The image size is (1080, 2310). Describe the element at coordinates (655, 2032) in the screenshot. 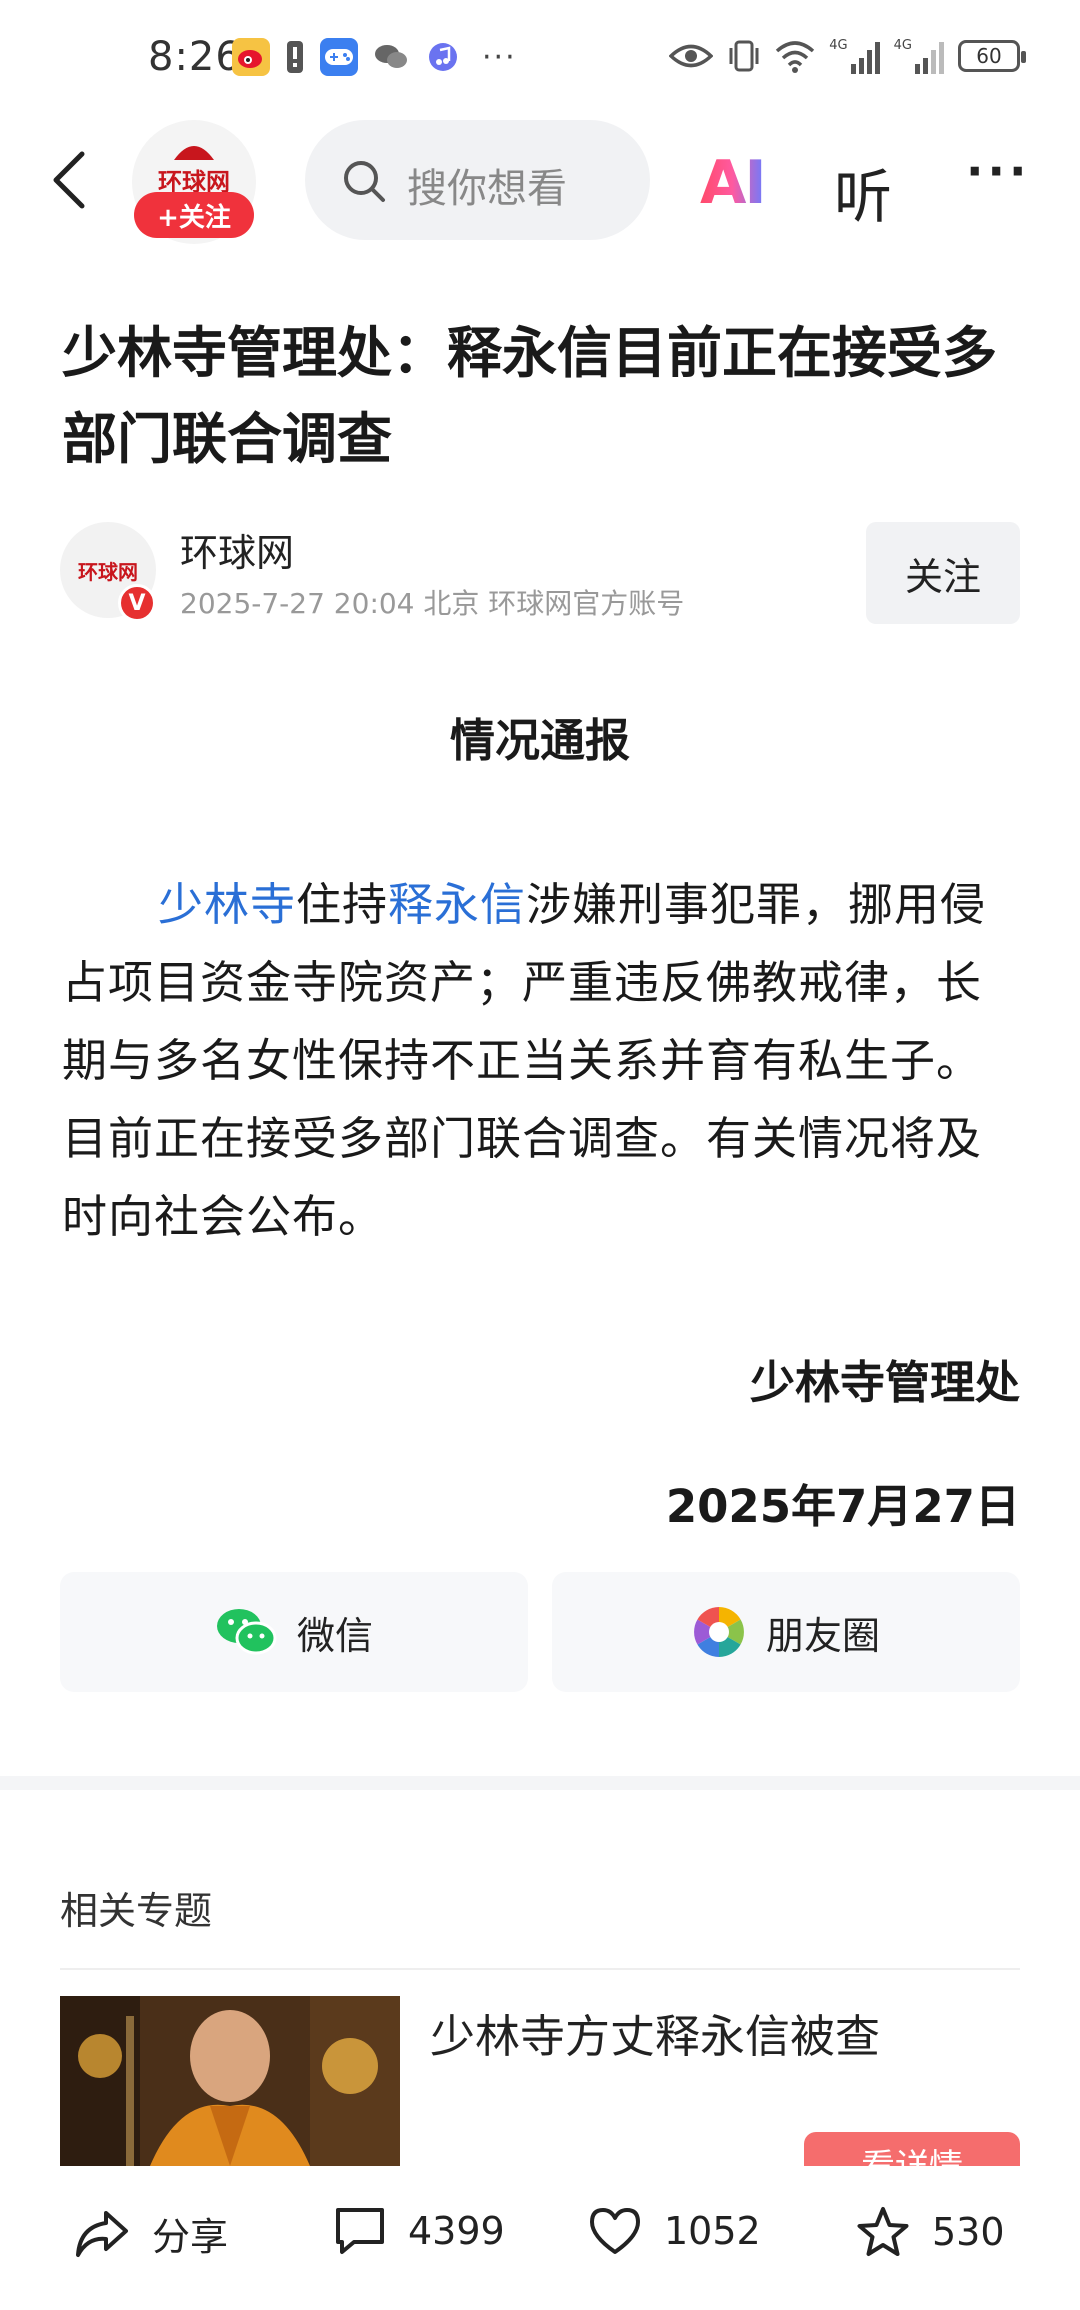

I see `related-item-title: 少林寺方丈释永信被查` at that location.